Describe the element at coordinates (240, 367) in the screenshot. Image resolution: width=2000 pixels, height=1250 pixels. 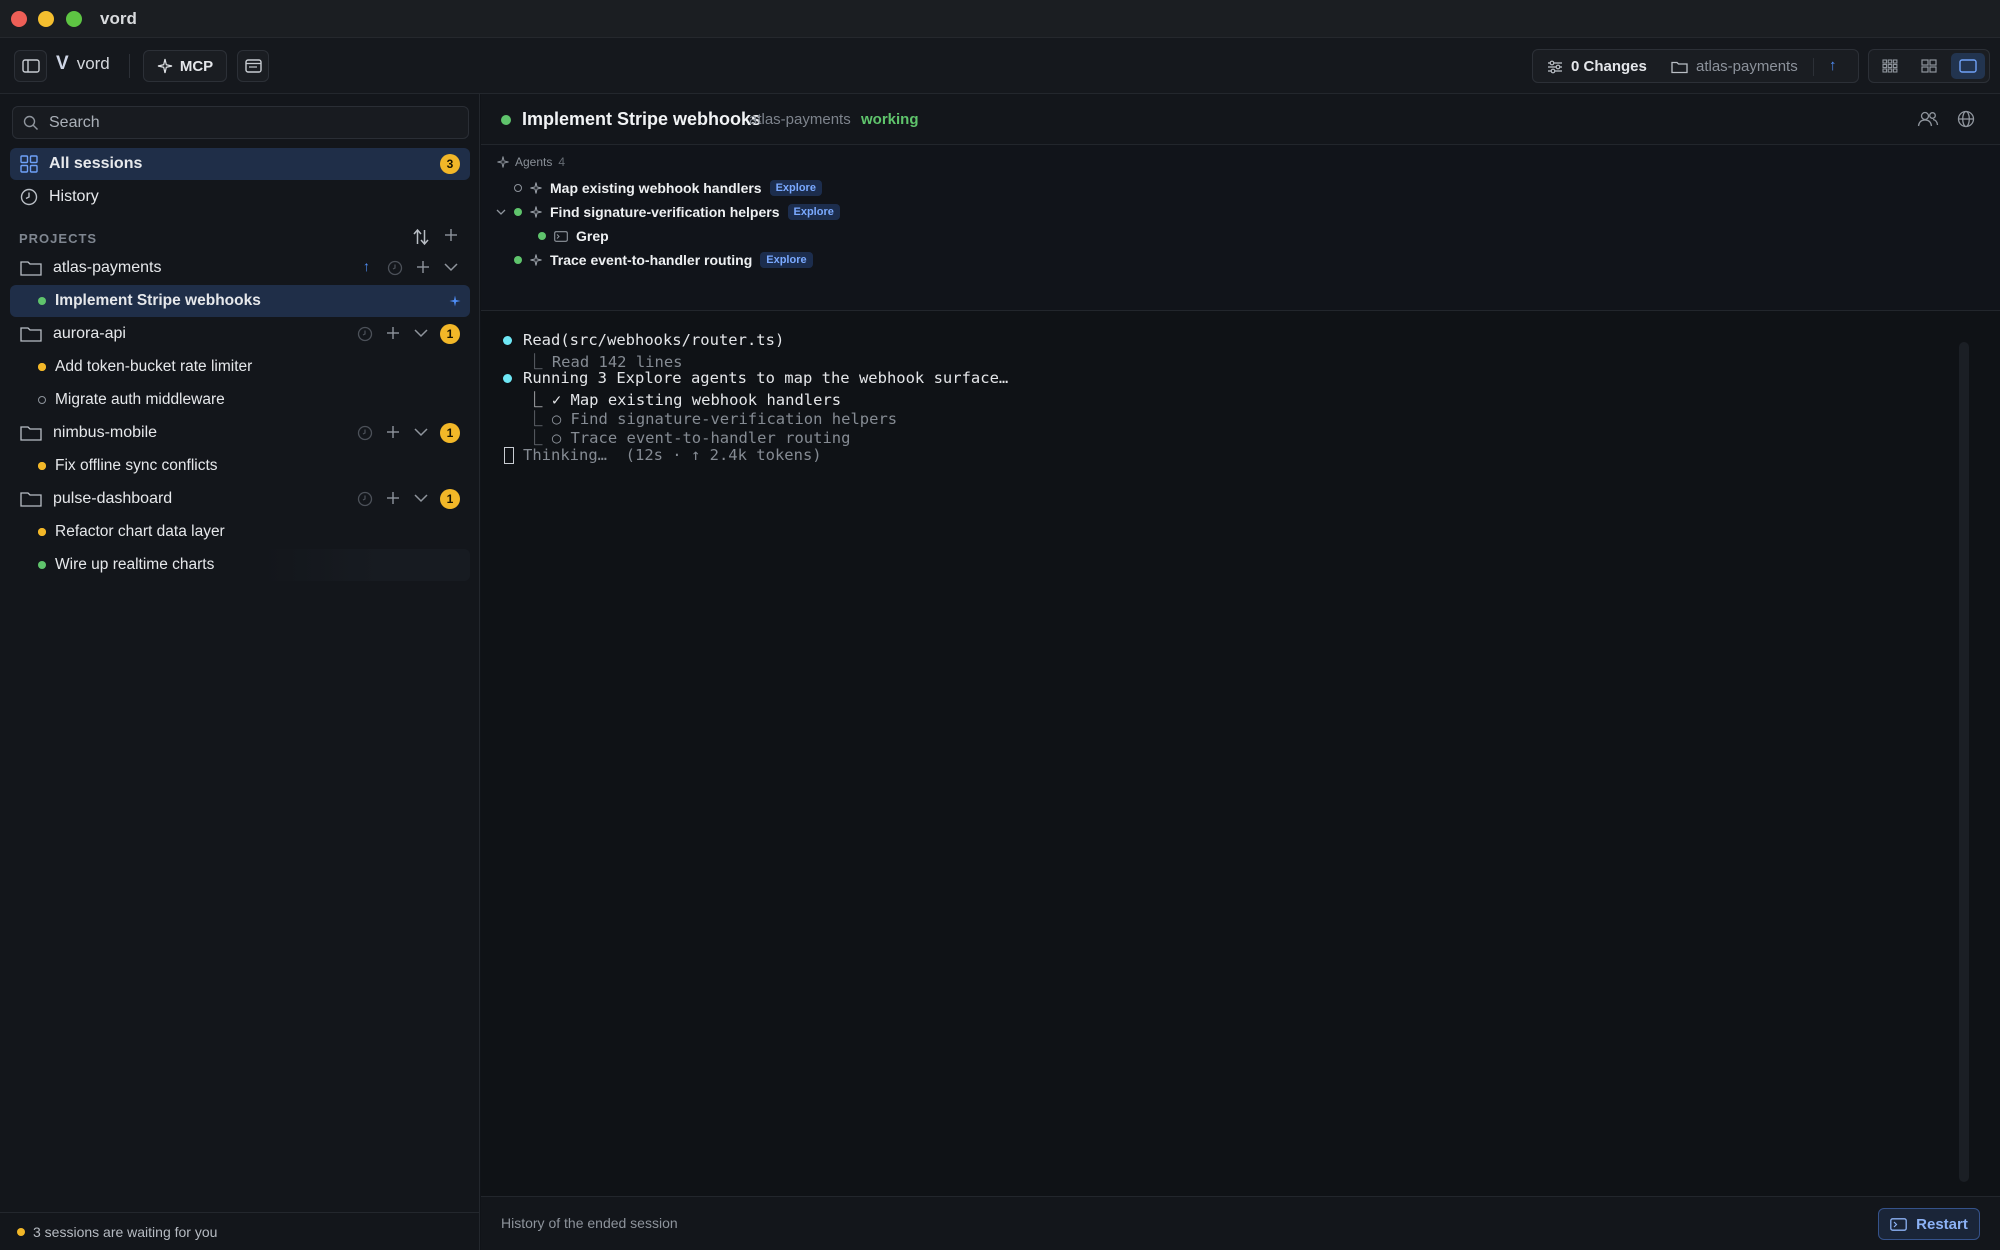
I see `session-item: Add token-bucket rate limiter` at that location.